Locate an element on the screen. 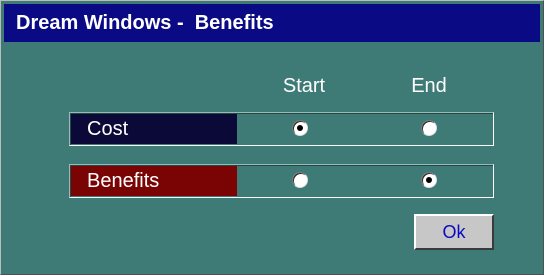 This screenshot has width=545, height=276. row-cost: Cost is located at coordinates (281, 129).